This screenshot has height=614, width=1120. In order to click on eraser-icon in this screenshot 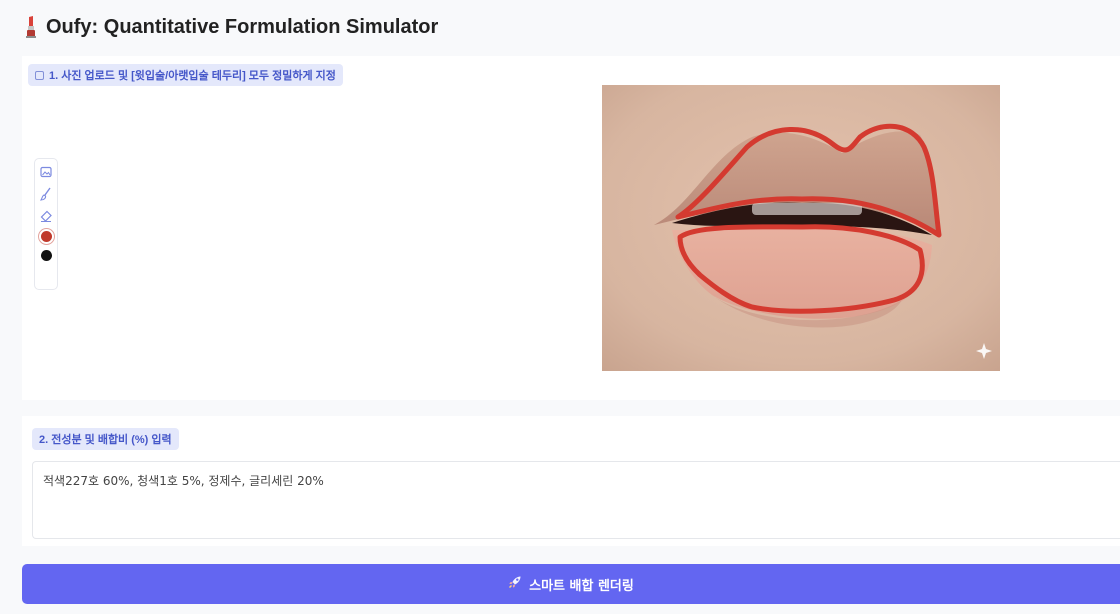, I will do `click(46, 216)`.